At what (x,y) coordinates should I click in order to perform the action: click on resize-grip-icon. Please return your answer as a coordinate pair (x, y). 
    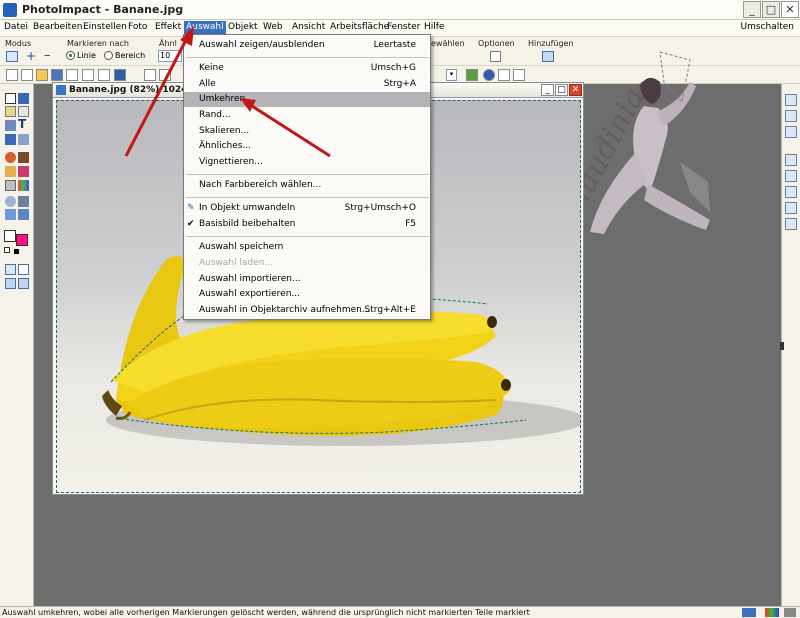
    Looking at the image, I should click on (790, 612).